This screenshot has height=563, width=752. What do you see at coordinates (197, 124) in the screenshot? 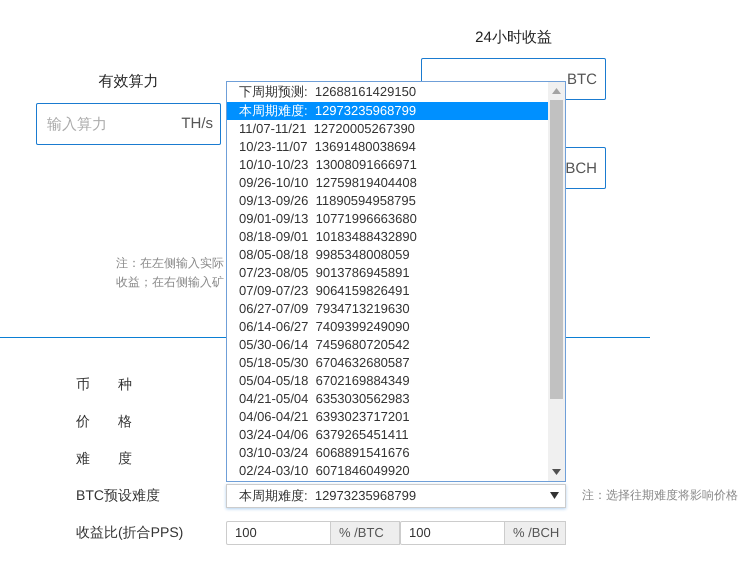
I see `unit-label: TH/s` at bounding box center [197, 124].